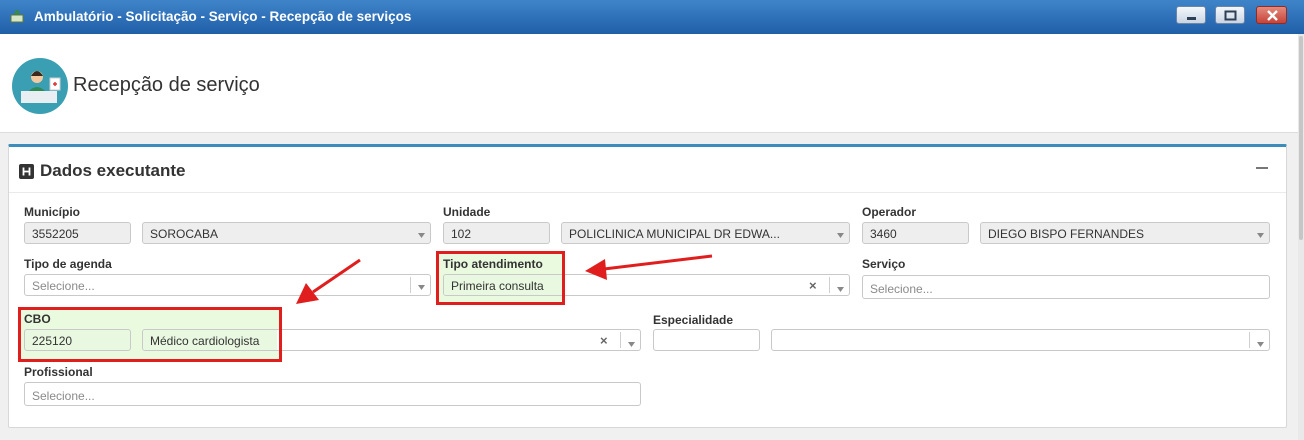 The width and height of the screenshot is (1304, 440). I want to click on profissional-label: Profissional, so click(58, 372).